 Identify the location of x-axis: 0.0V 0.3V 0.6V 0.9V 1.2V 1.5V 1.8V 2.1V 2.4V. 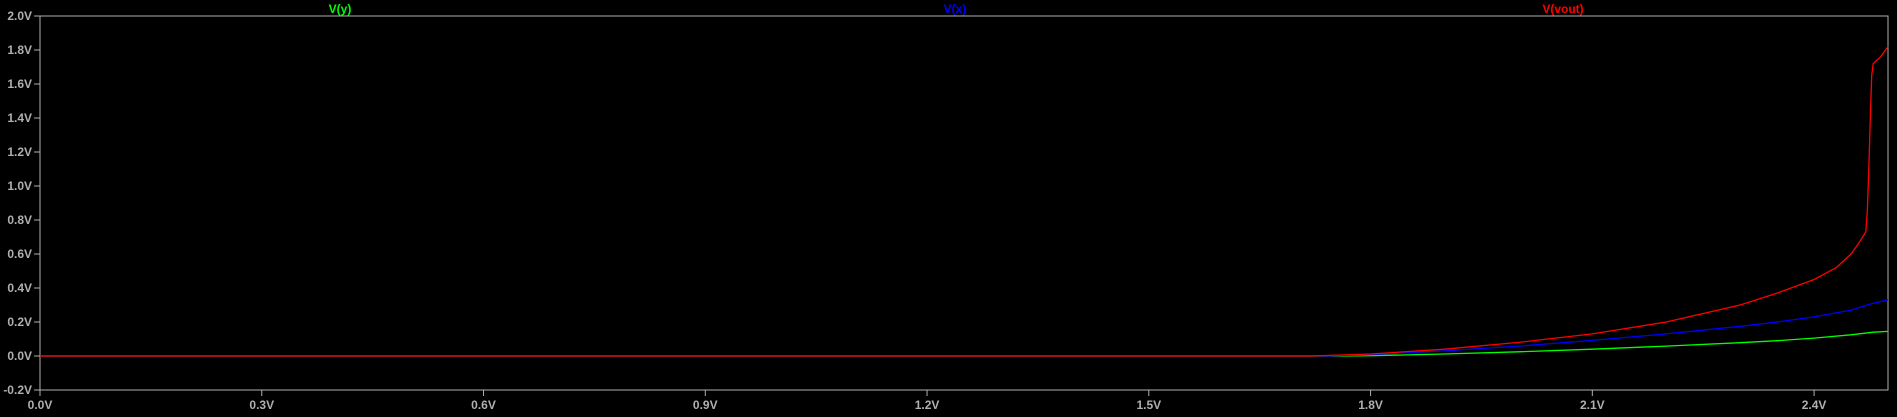
(927, 401).